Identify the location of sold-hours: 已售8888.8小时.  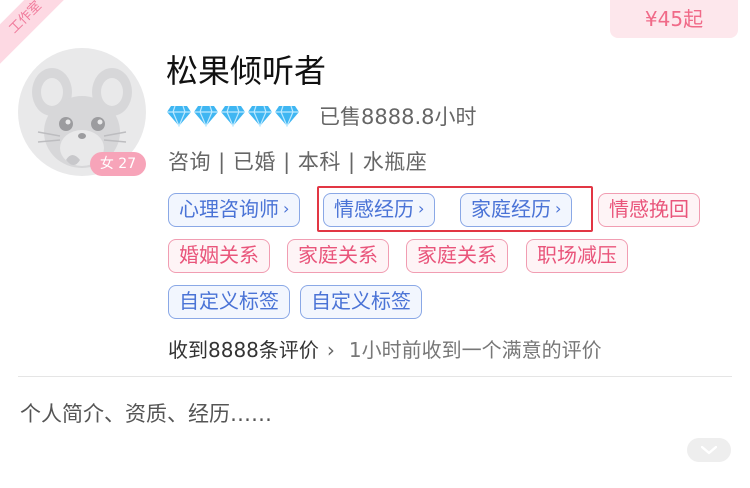
(398, 117).